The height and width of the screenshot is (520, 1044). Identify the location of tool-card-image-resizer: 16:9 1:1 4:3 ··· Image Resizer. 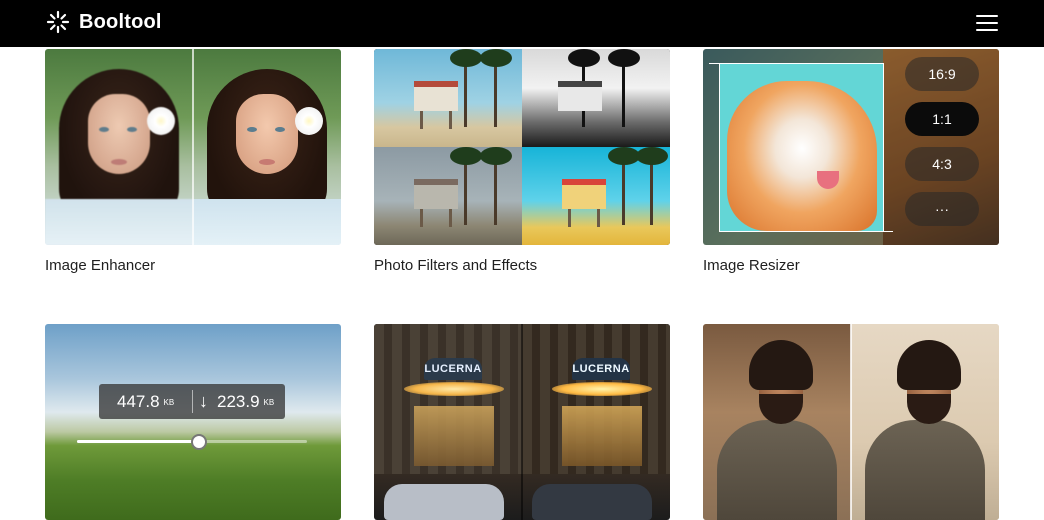
(851, 161).